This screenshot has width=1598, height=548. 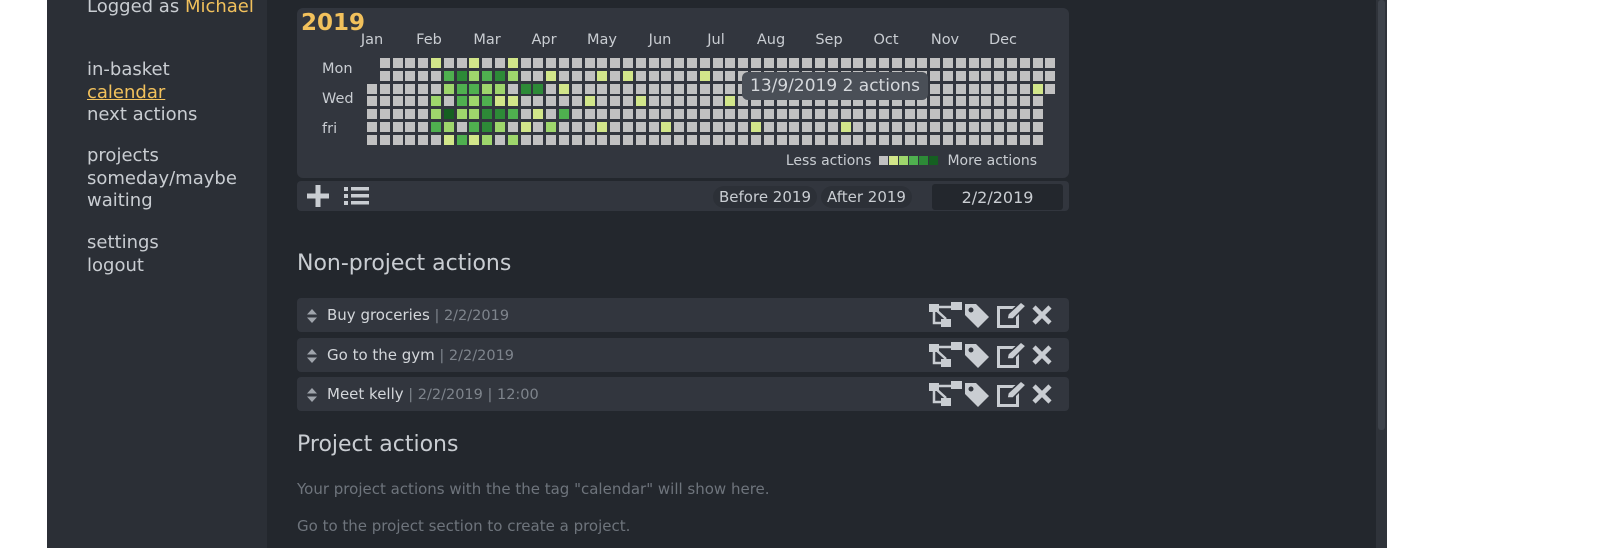 I want to click on close-icon, so click(x=1045, y=355).